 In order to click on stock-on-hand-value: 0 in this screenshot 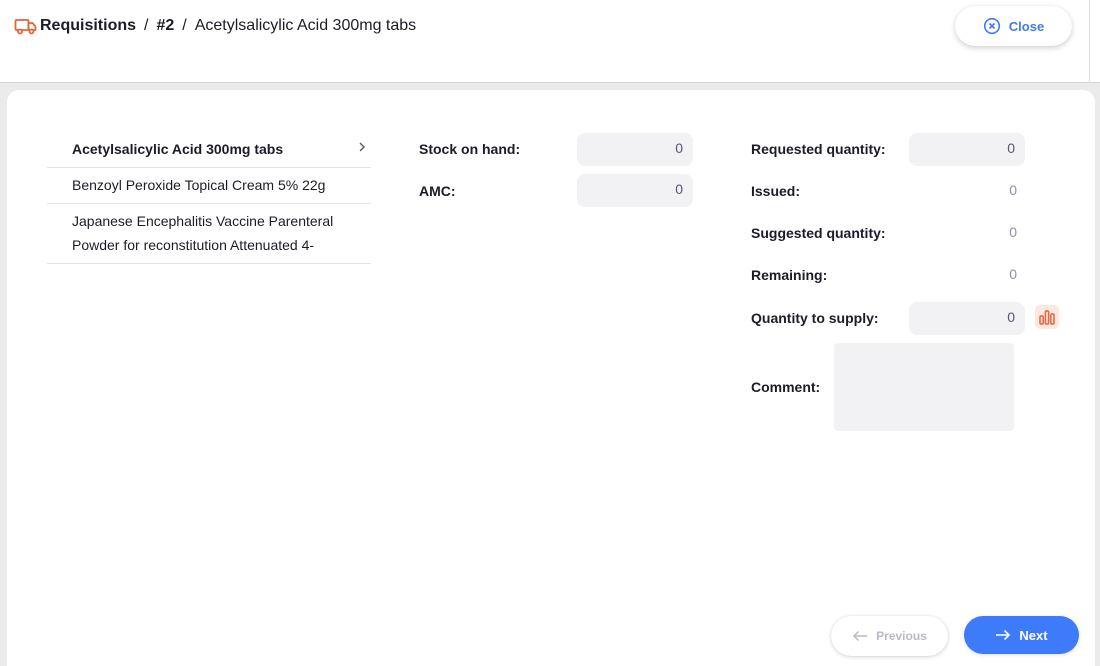, I will do `click(635, 149)`.